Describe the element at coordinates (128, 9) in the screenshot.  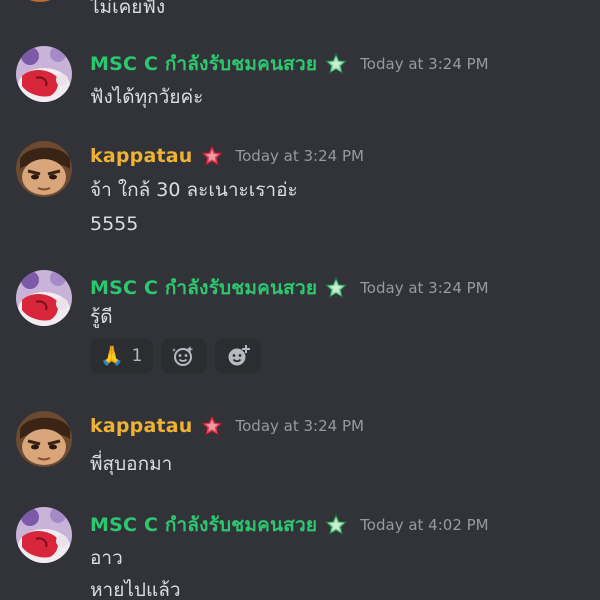
I see `message-text: ไม่เคยฟัง` at that location.